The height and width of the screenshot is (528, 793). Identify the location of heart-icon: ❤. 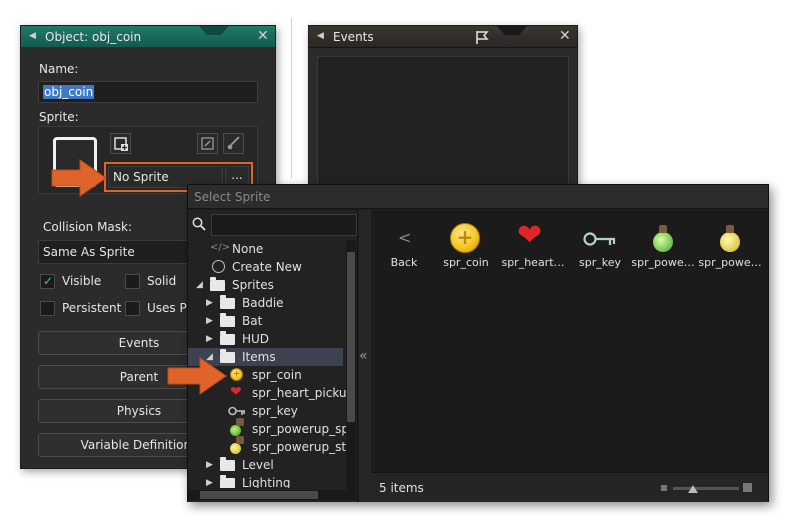
(236, 392).